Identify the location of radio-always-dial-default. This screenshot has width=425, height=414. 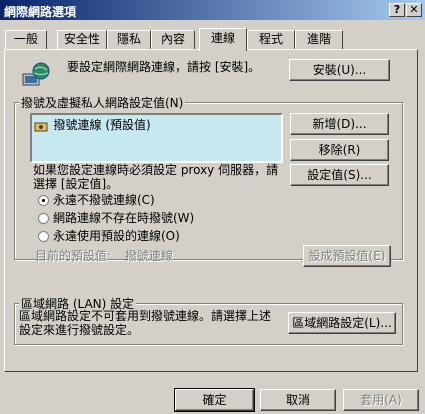
(43, 236).